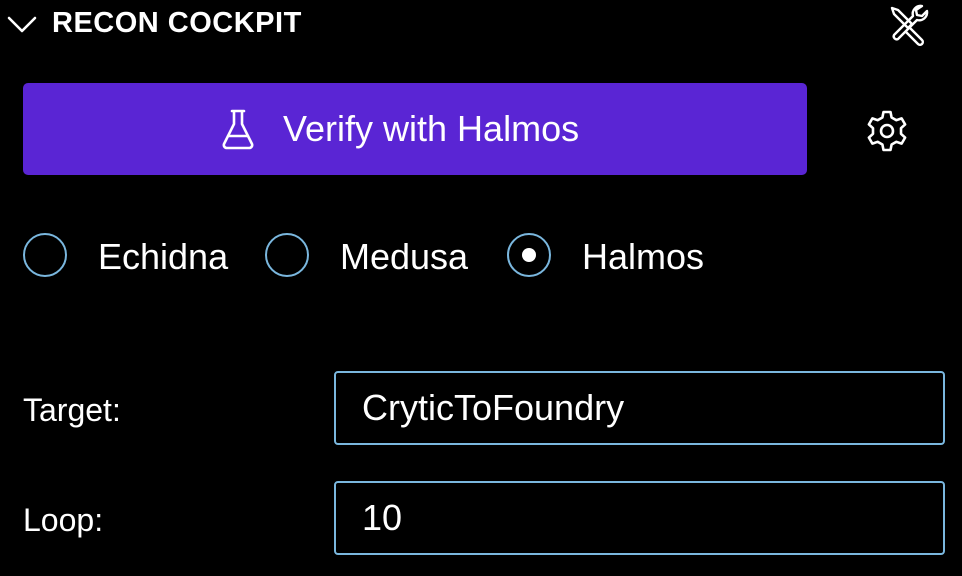 This screenshot has width=962, height=576. What do you see at coordinates (163, 256) in the screenshot?
I see `radio-label: Echidna` at bounding box center [163, 256].